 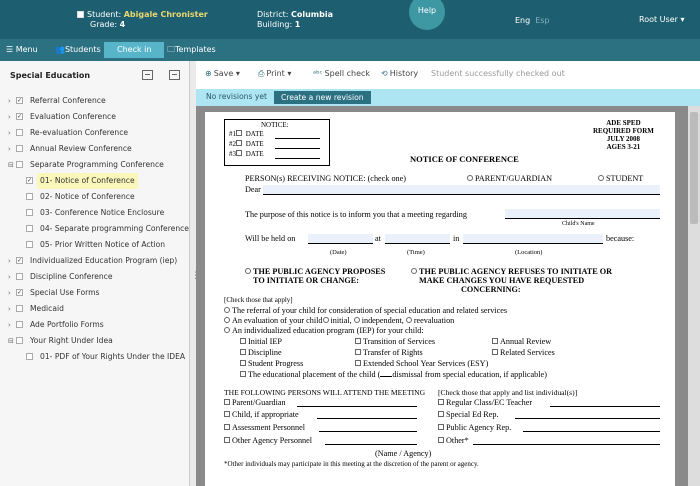 What do you see at coordinates (95, 117) in the screenshot?
I see `tree-item-evaluation: › ✓ Evaluation Conference` at bounding box center [95, 117].